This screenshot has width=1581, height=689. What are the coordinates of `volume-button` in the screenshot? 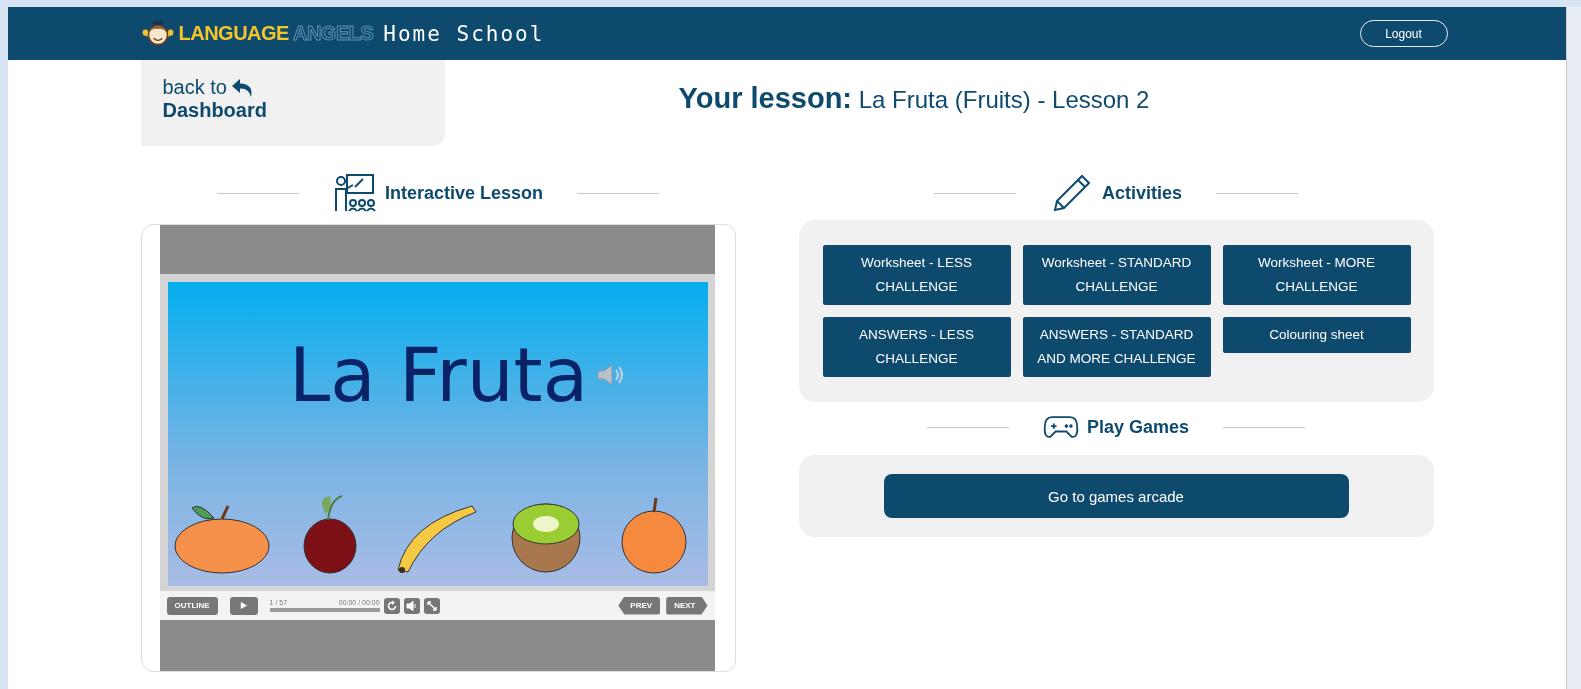 It's located at (411, 605).